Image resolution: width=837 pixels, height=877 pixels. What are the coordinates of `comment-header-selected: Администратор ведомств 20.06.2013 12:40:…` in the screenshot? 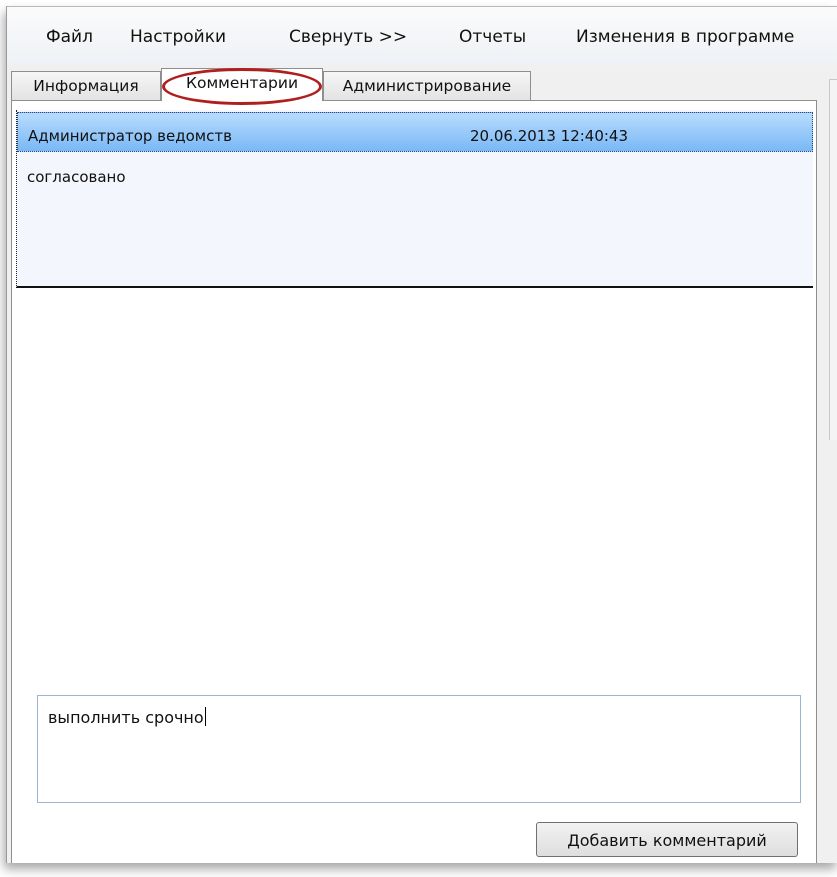 It's located at (415, 132).